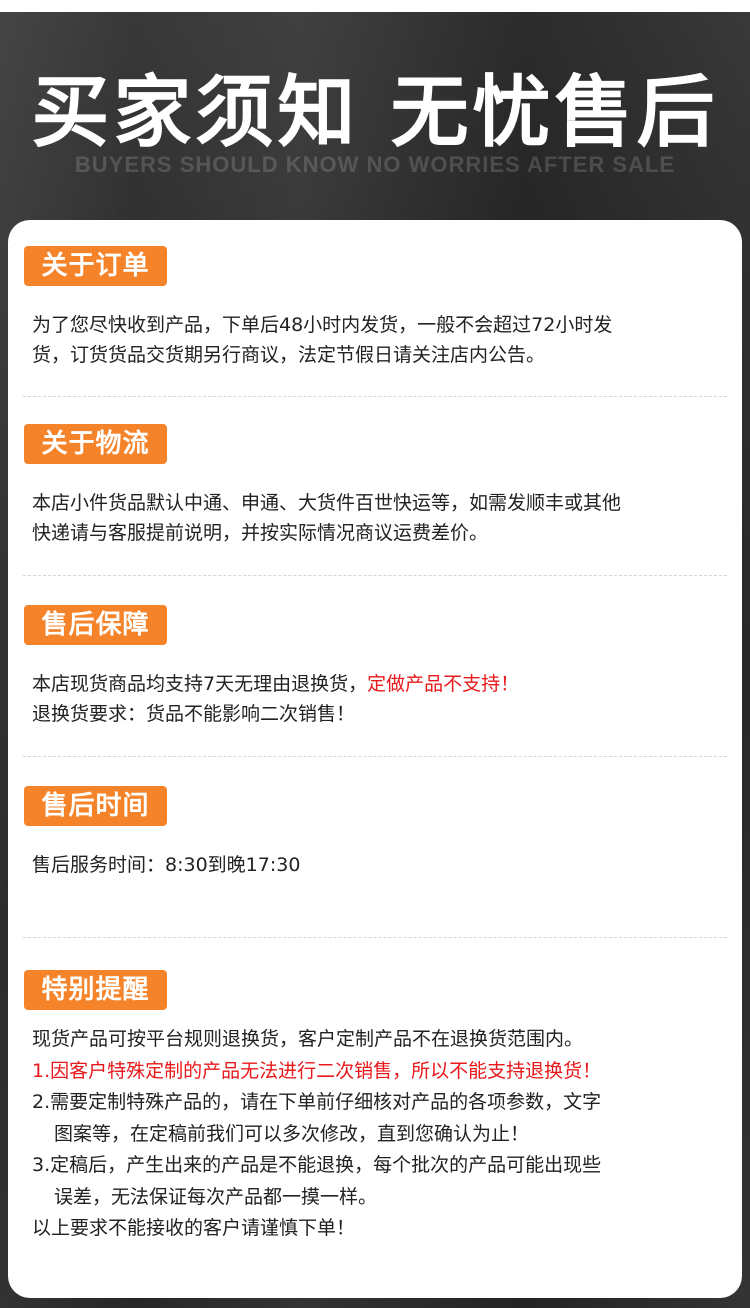  Describe the element at coordinates (317, 1070) in the screenshot. I see `text-line-warning: 1.因客户特殊定制的产品无法进行二次销售，所以不能支持退换货！` at that location.